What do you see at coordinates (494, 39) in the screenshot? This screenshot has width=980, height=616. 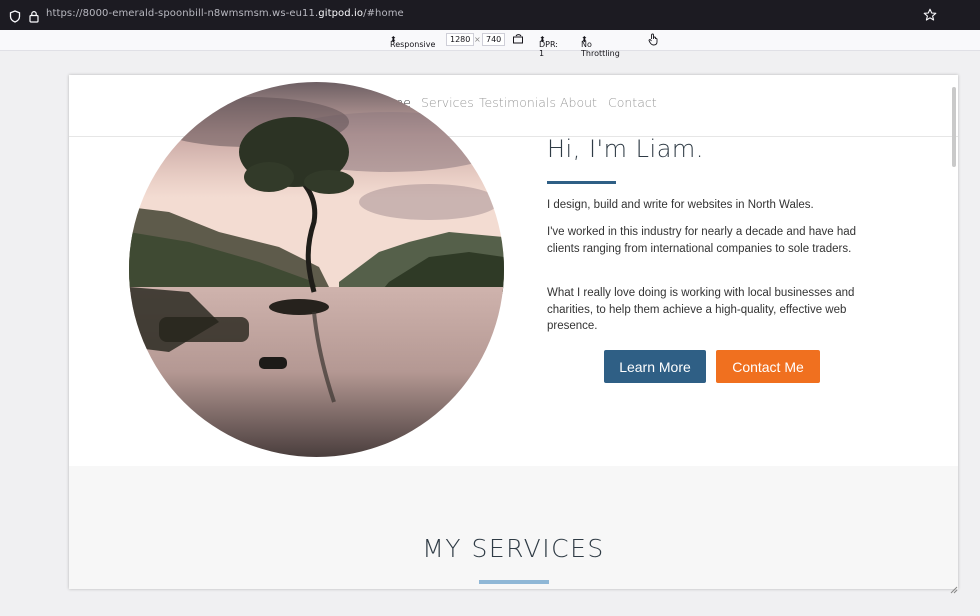 I see `height-input: 740` at bounding box center [494, 39].